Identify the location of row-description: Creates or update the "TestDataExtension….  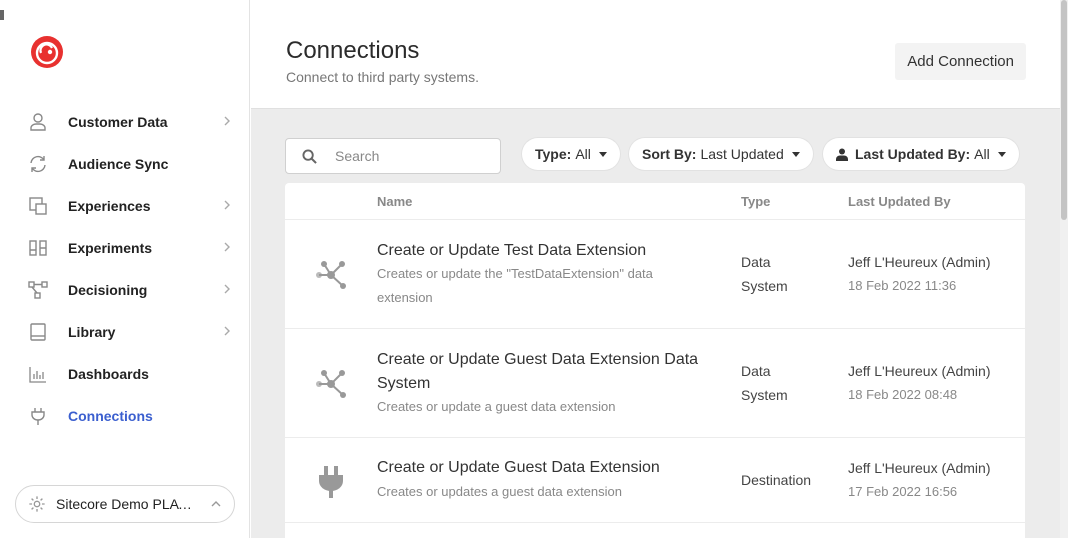
(515, 285).